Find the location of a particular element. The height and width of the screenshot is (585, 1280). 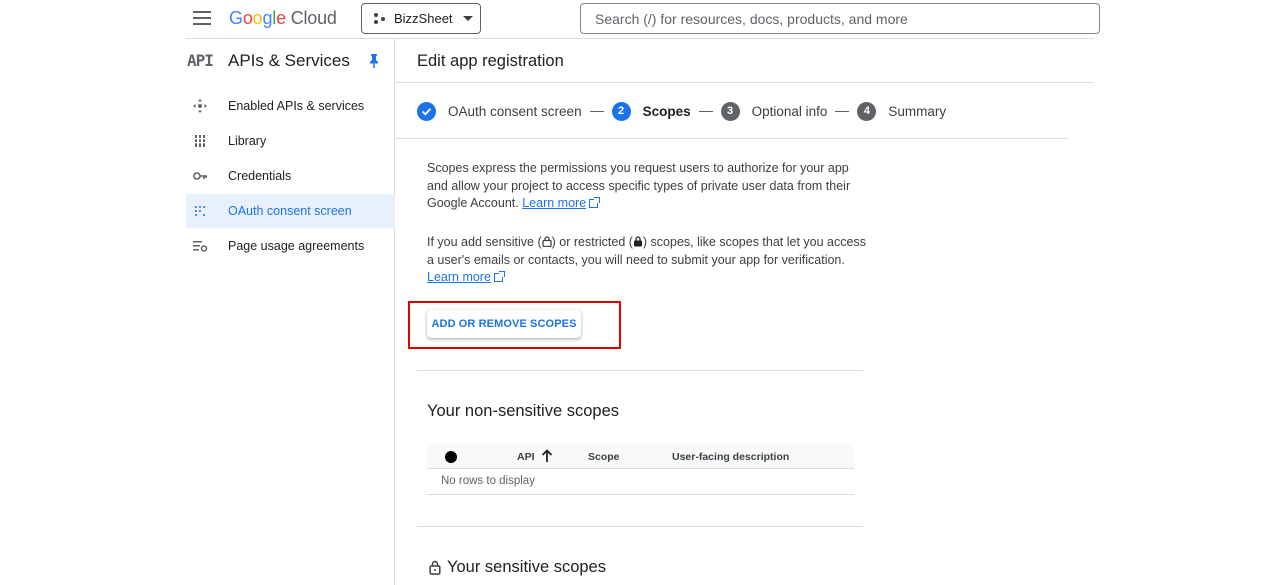

page-usage-icon is located at coordinates (200, 246).